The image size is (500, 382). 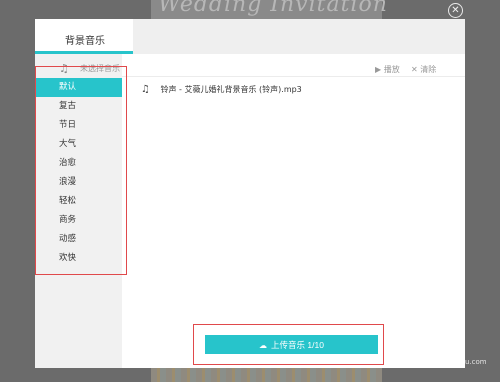 I want to click on clear-button: ✕ 清除, so click(x=423, y=69).